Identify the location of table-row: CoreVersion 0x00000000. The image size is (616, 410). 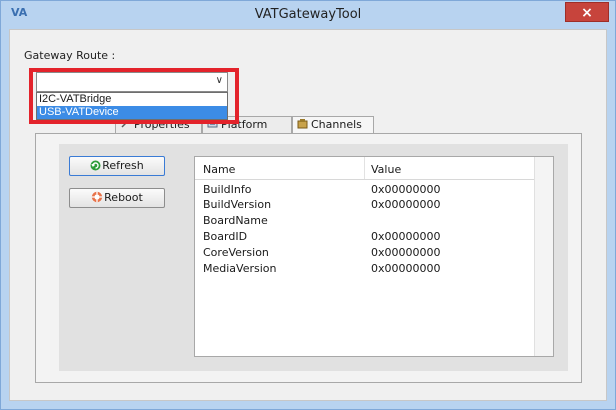
(374, 253).